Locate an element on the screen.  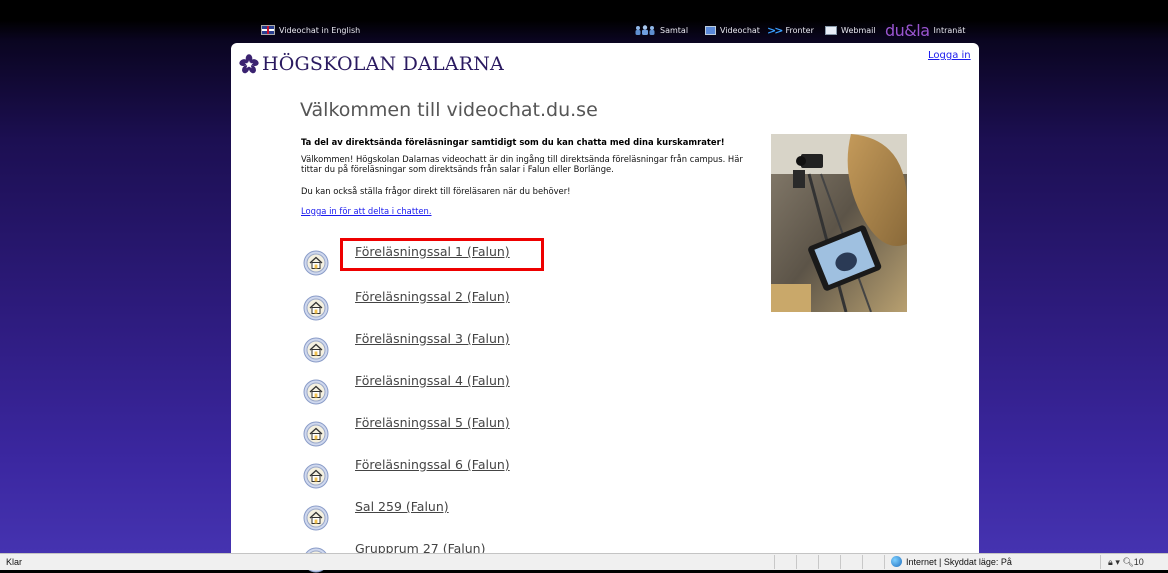
login-link-top: Logga in is located at coordinates (949, 55).